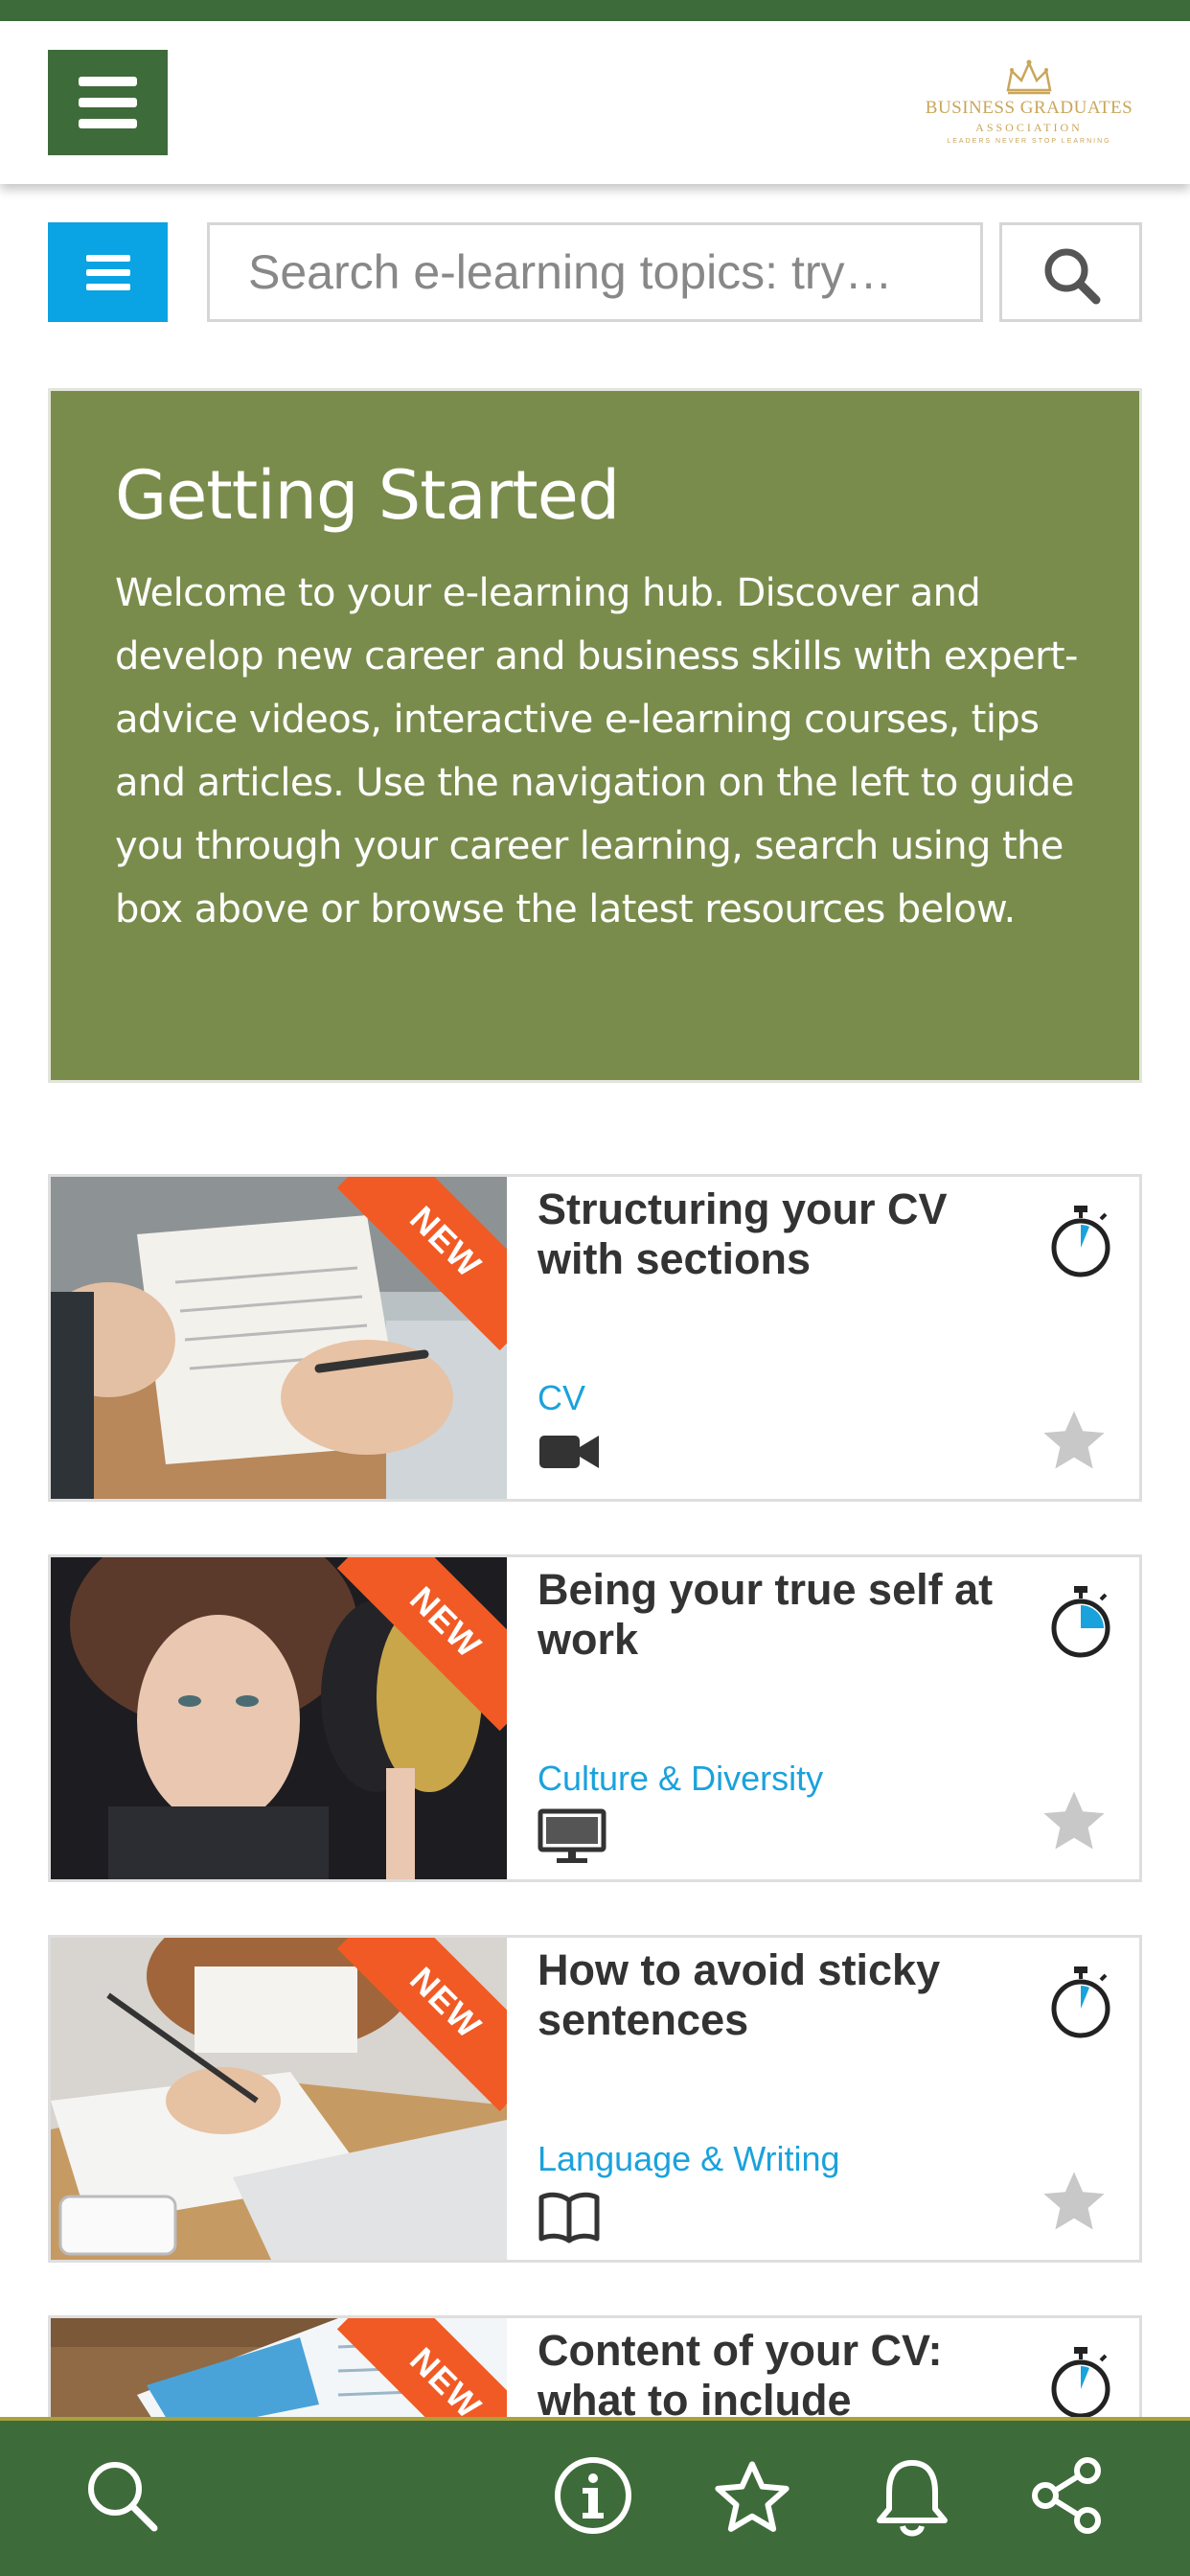  I want to click on logo-text: BUSINESS GRADUATES, so click(1029, 108).